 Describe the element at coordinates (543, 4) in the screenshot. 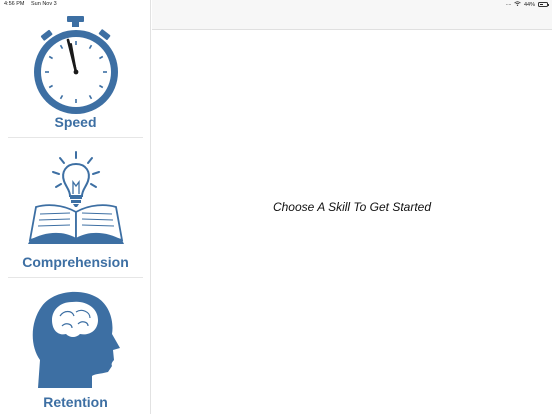

I see `battery-icon` at that location.